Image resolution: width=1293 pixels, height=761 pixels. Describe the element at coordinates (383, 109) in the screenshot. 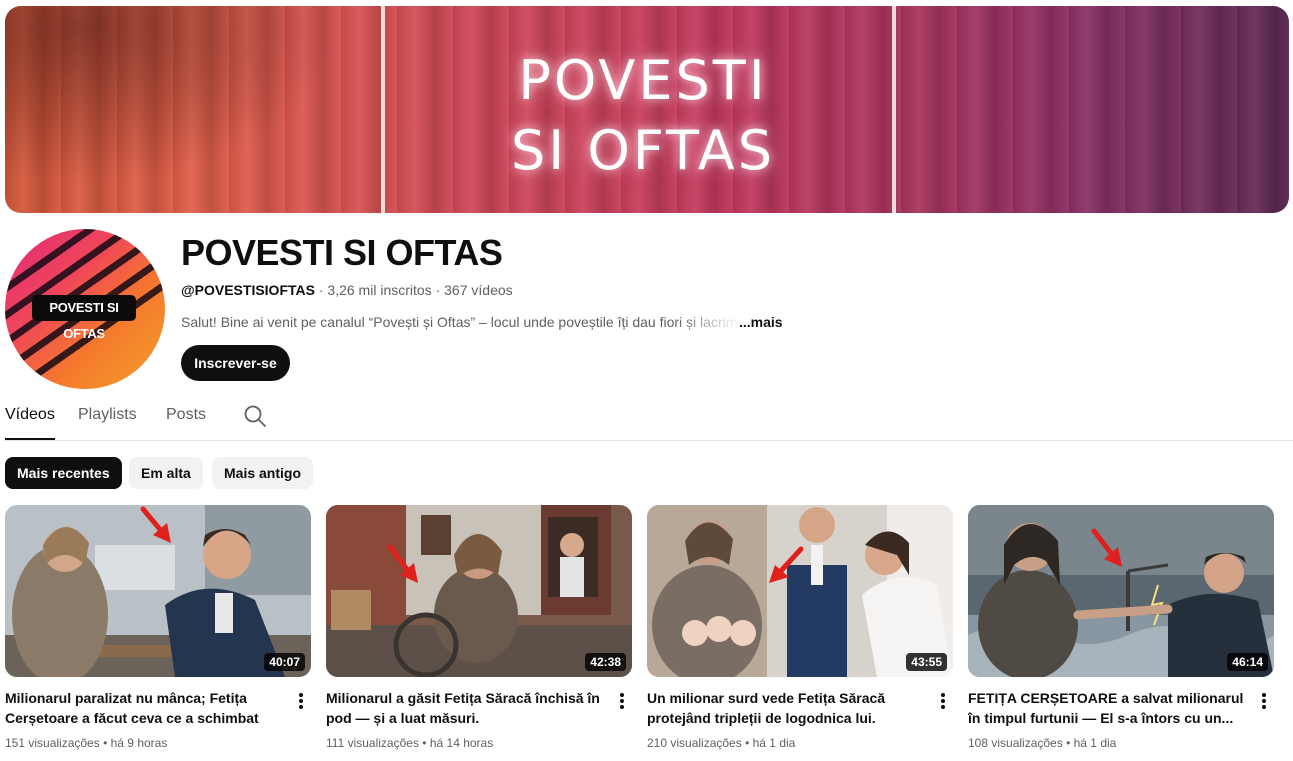

I see `banner-divider` at that location.